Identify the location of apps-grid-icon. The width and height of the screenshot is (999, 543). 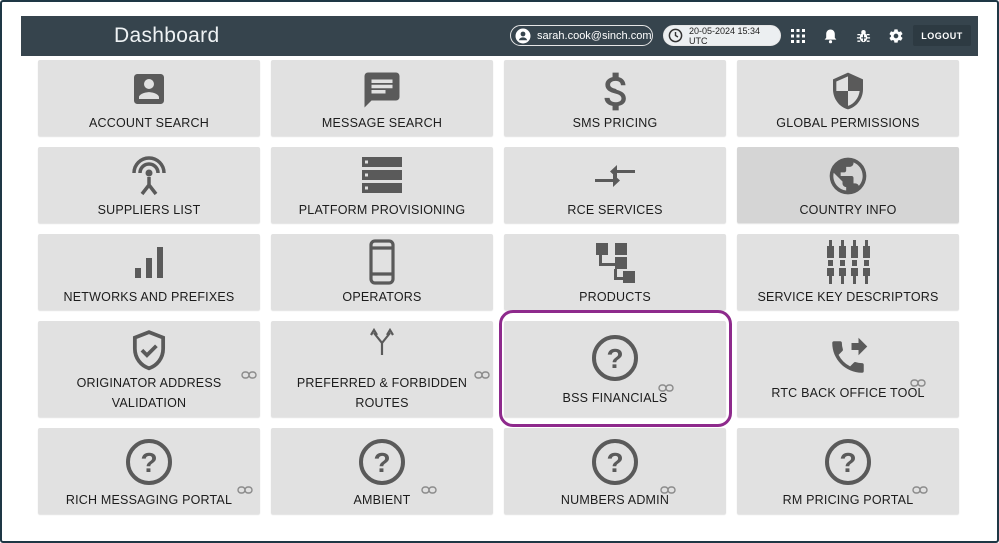
(798, 36).